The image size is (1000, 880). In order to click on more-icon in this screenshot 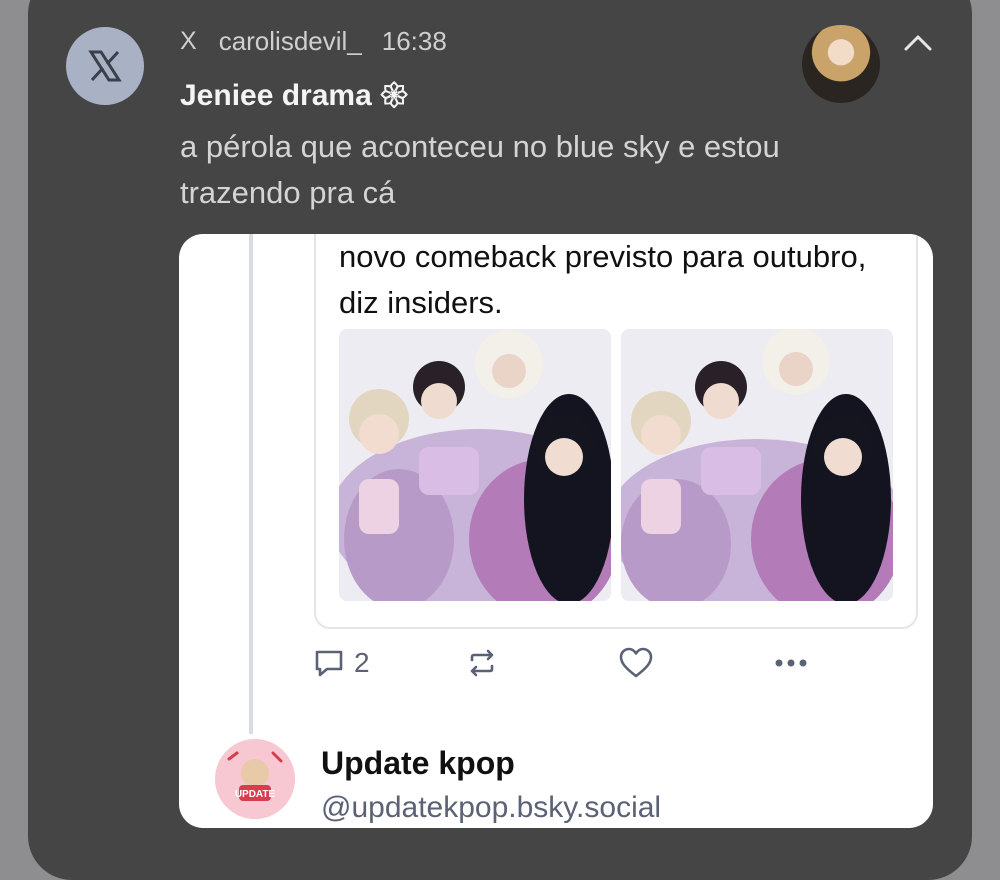, I will do `click(791, 663)`.